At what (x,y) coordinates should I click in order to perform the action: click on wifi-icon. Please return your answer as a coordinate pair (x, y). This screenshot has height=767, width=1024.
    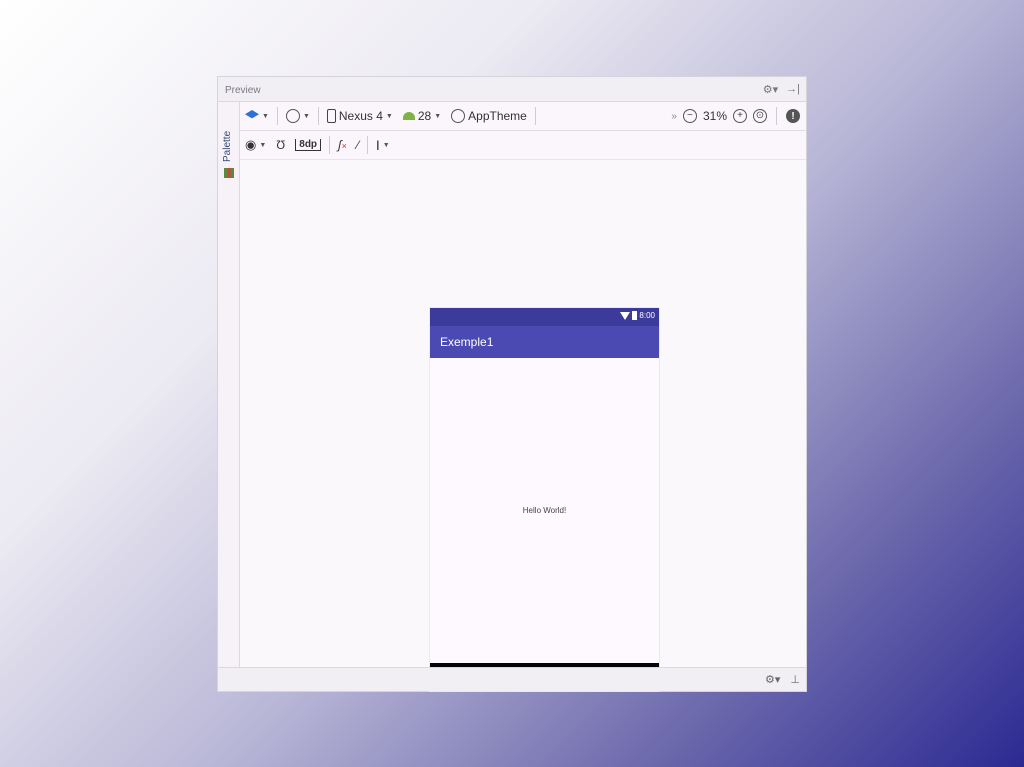
    Looking at the image, I should click on (625, 315).